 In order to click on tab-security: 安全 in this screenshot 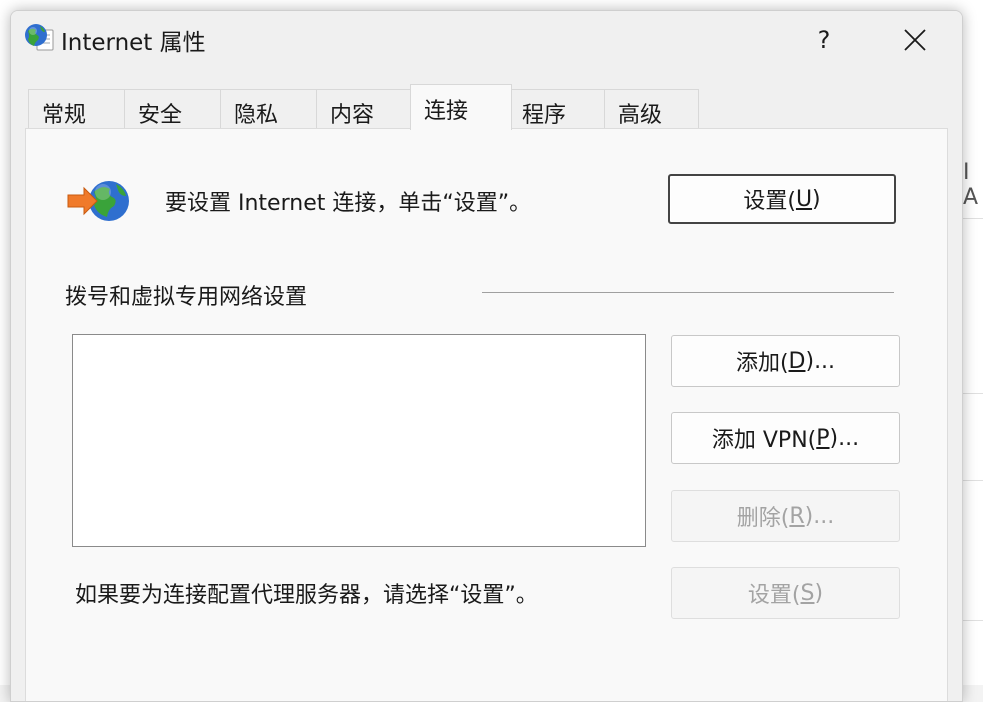, I will do `click(172, 109)`.